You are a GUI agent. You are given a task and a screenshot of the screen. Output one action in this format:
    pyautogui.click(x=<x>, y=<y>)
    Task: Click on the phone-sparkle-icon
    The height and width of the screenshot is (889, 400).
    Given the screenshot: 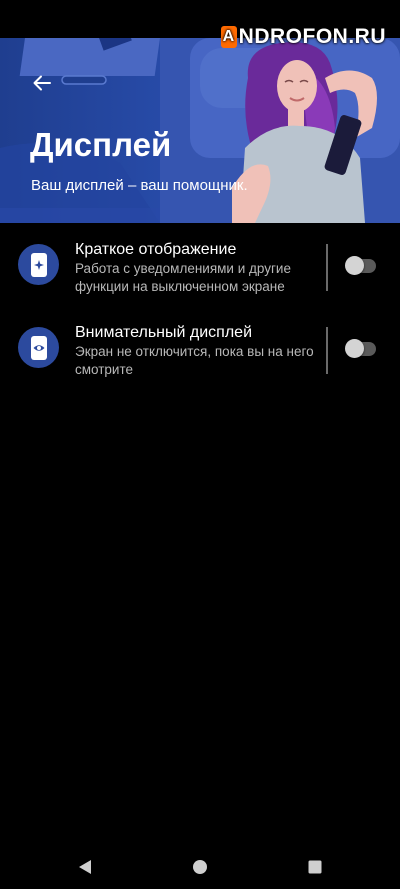 What is the action you would take?
    pyautogui.click(x=38, y=264)
    